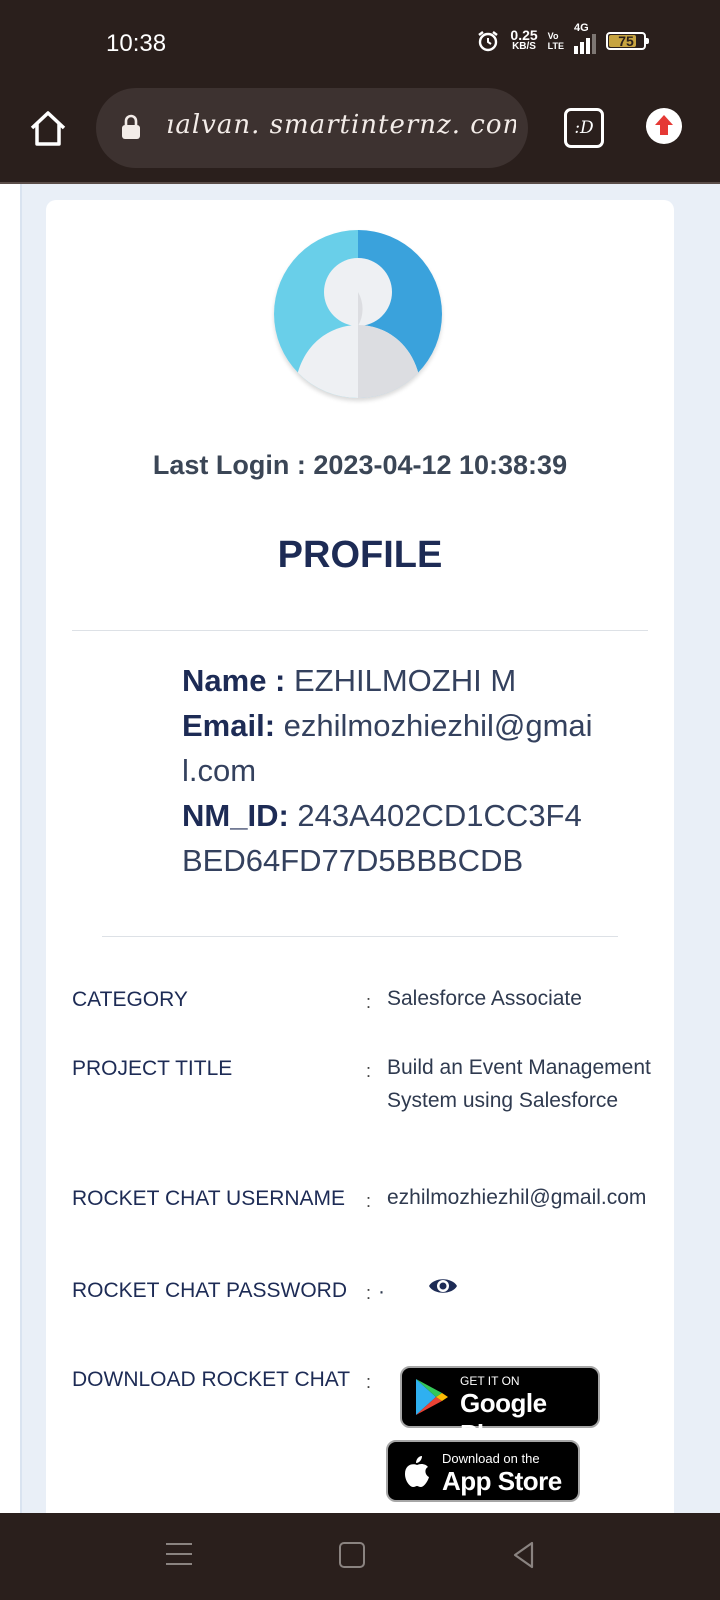 This screenshot has height=1600, width=720. Describe the element at coordinates (392, 838) in the screenshot. I see `nmid-row: NM_ID: 243A402CD1CC3F4BED64FD77D5BBBCDB` at that location.